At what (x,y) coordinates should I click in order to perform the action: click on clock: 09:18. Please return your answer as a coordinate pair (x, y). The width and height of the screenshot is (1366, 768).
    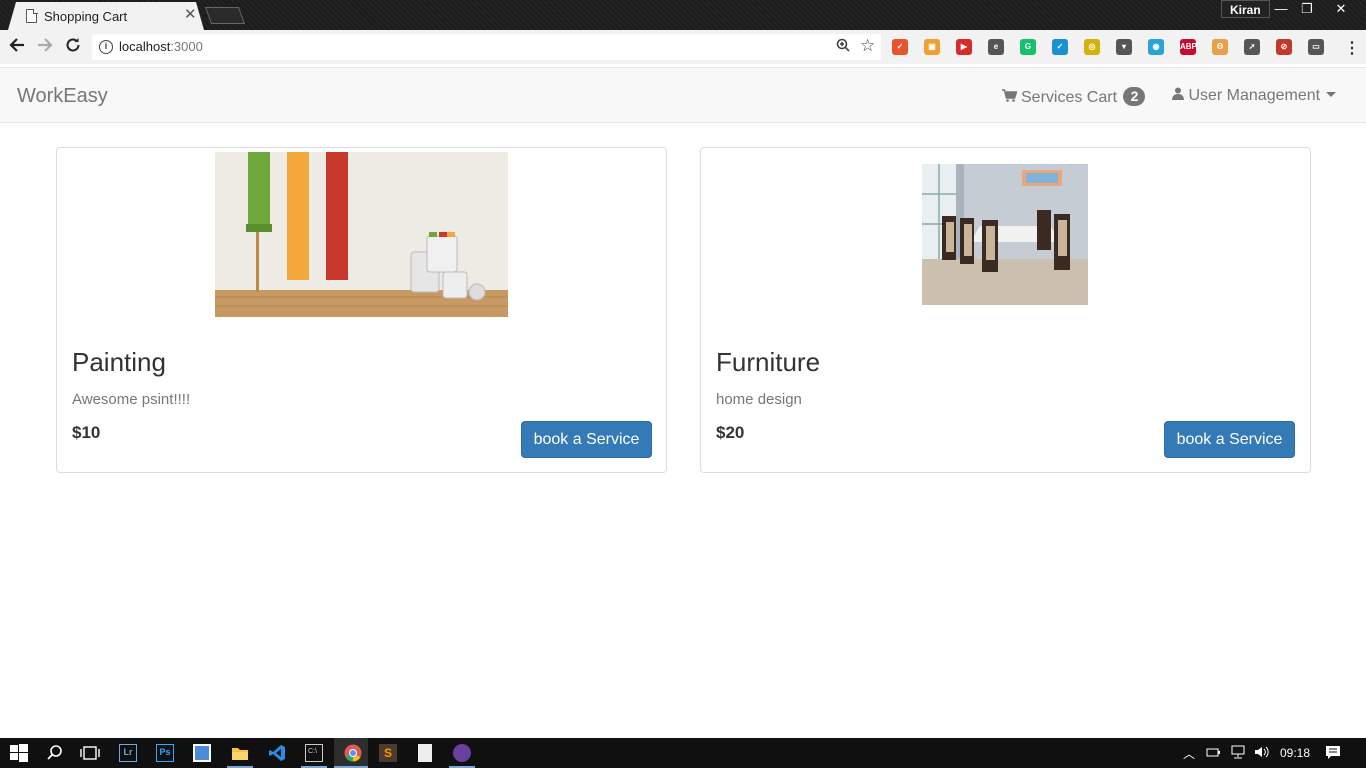
    Looking at the image, I should click on (1295, 753).